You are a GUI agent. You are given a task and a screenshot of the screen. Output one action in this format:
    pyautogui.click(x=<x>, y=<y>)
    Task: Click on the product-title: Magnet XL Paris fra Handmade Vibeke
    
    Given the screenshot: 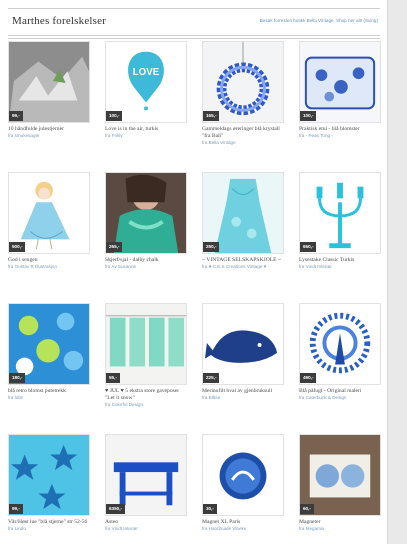 What is the action you would take?
    pyautogui.click(x=244, y=525)
    